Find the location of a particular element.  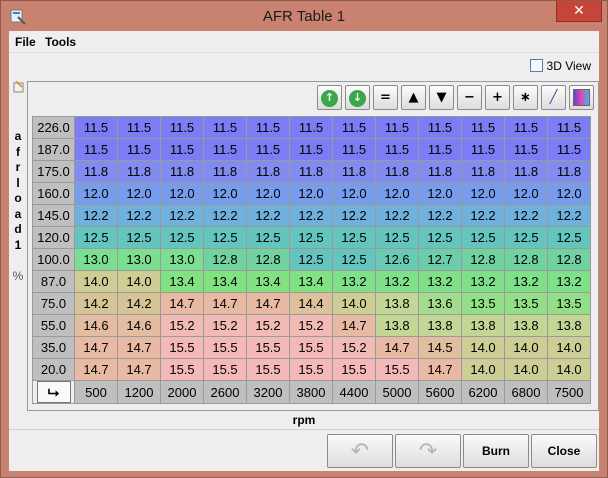

x-axis-value: 2000 is located at coordinates (182, 392).